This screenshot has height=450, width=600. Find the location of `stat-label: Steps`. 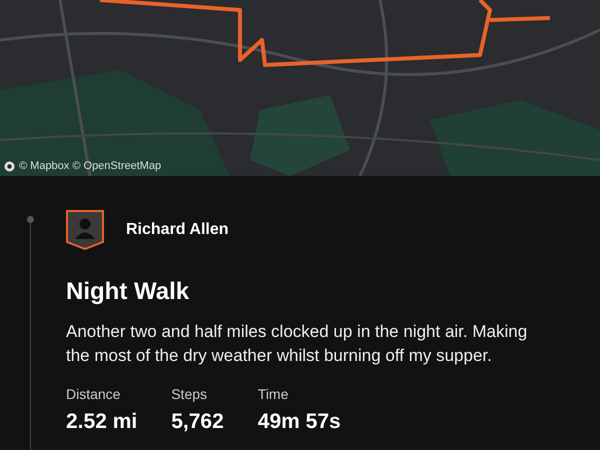

stat-label: Steps is located at coordinates (189, 394).